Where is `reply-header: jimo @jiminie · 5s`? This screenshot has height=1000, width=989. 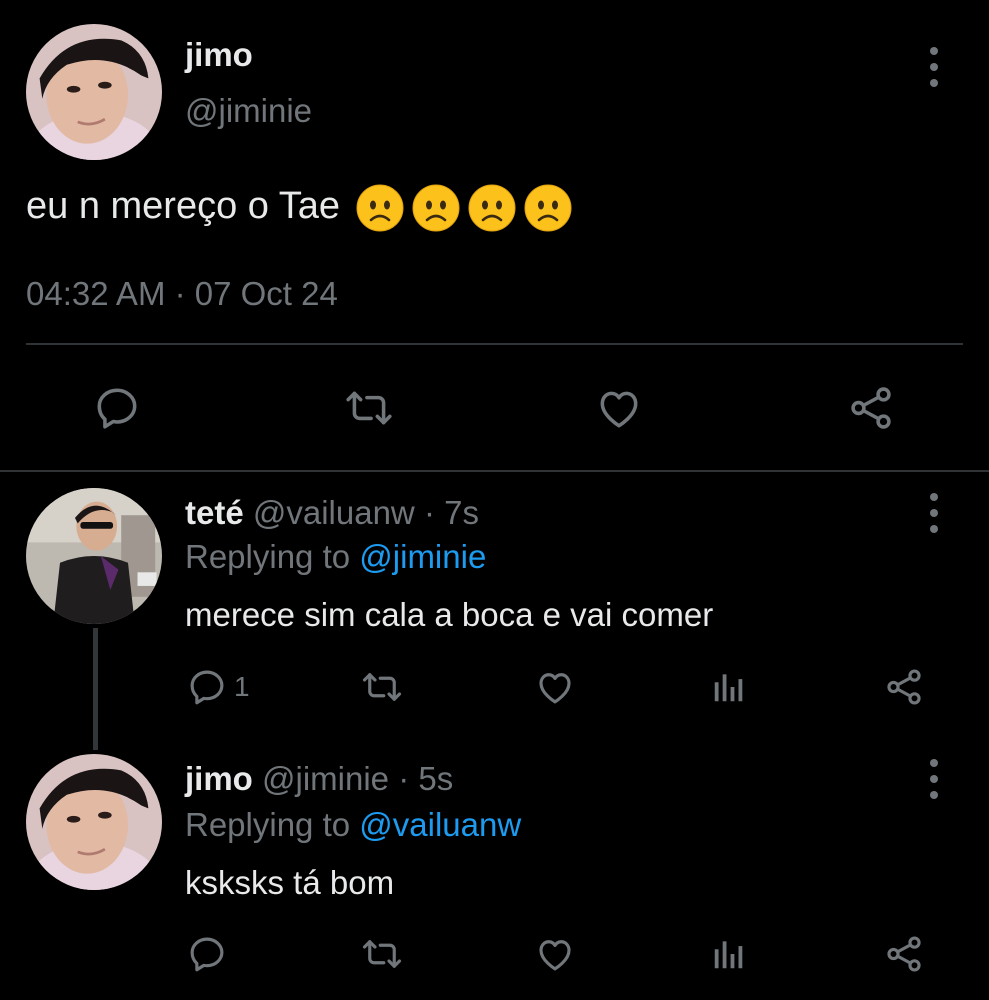 reply-header: jimo @jiminie · 5s is located at coordinates (319, 779).